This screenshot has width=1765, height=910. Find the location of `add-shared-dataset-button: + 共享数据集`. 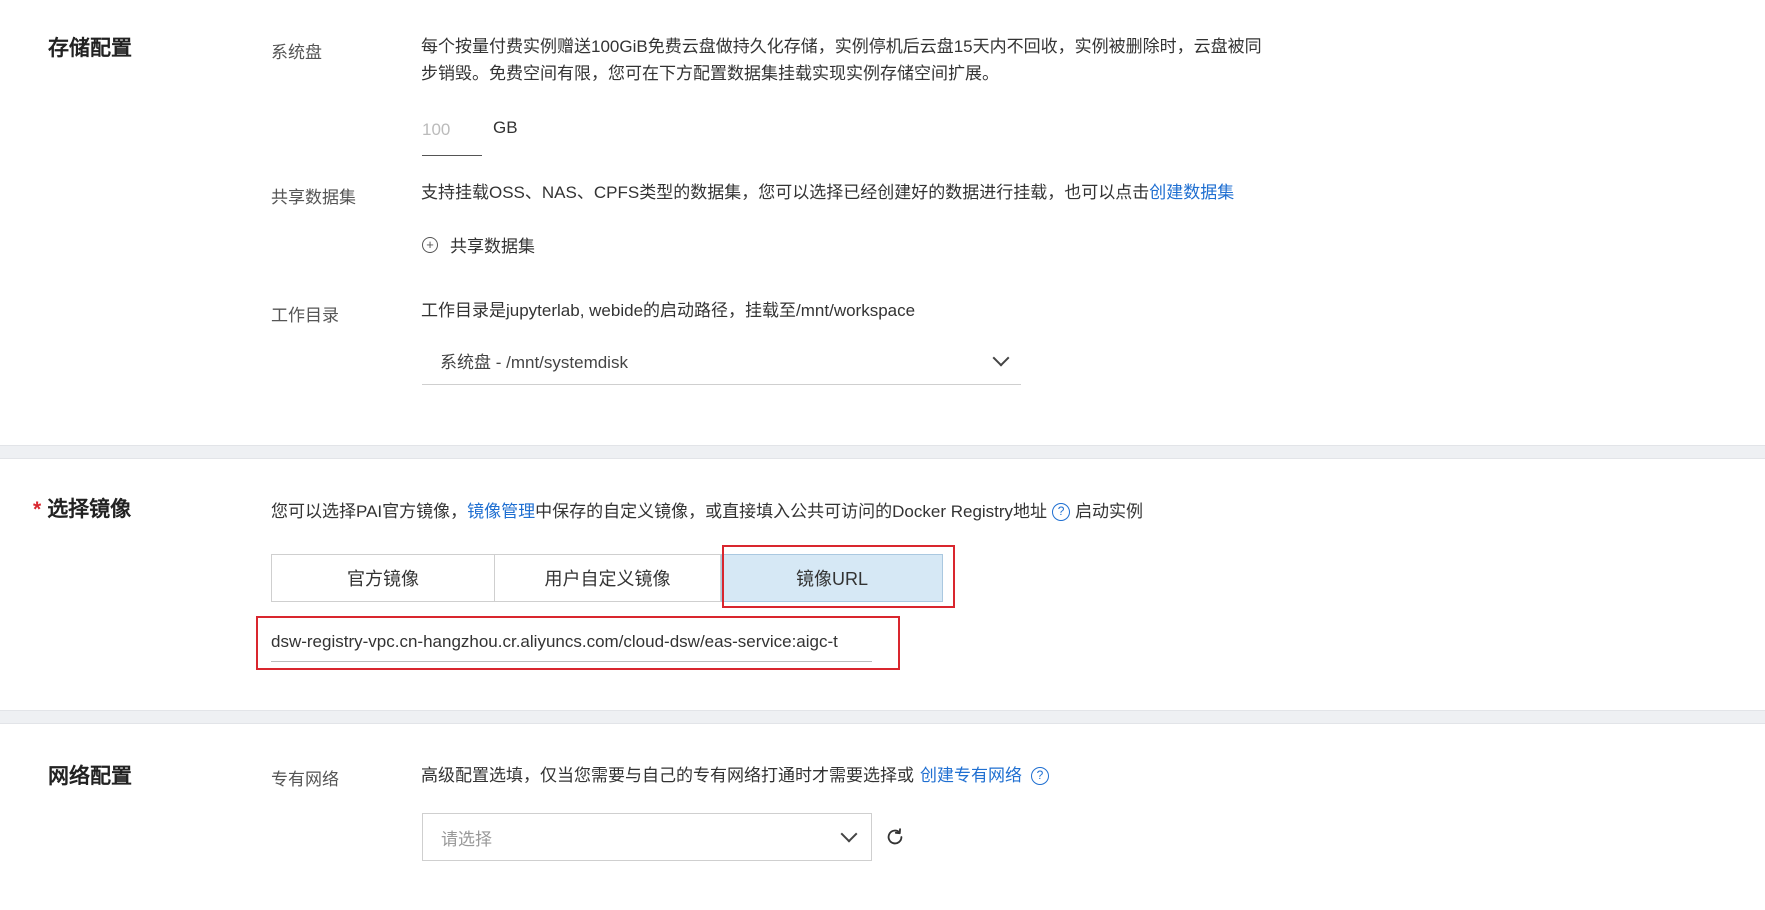

add-shared-dataset-button: + 共享数据集 is located at coordinates (478, 244).